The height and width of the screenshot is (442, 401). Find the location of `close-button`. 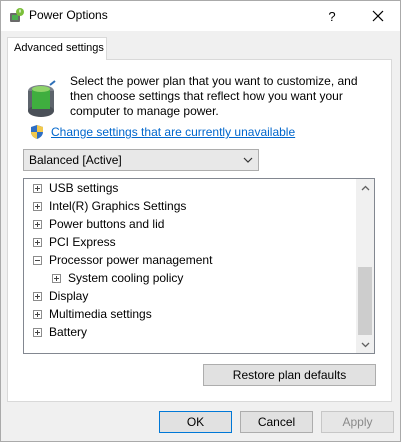

close-button is located at coordinates (378, 16).